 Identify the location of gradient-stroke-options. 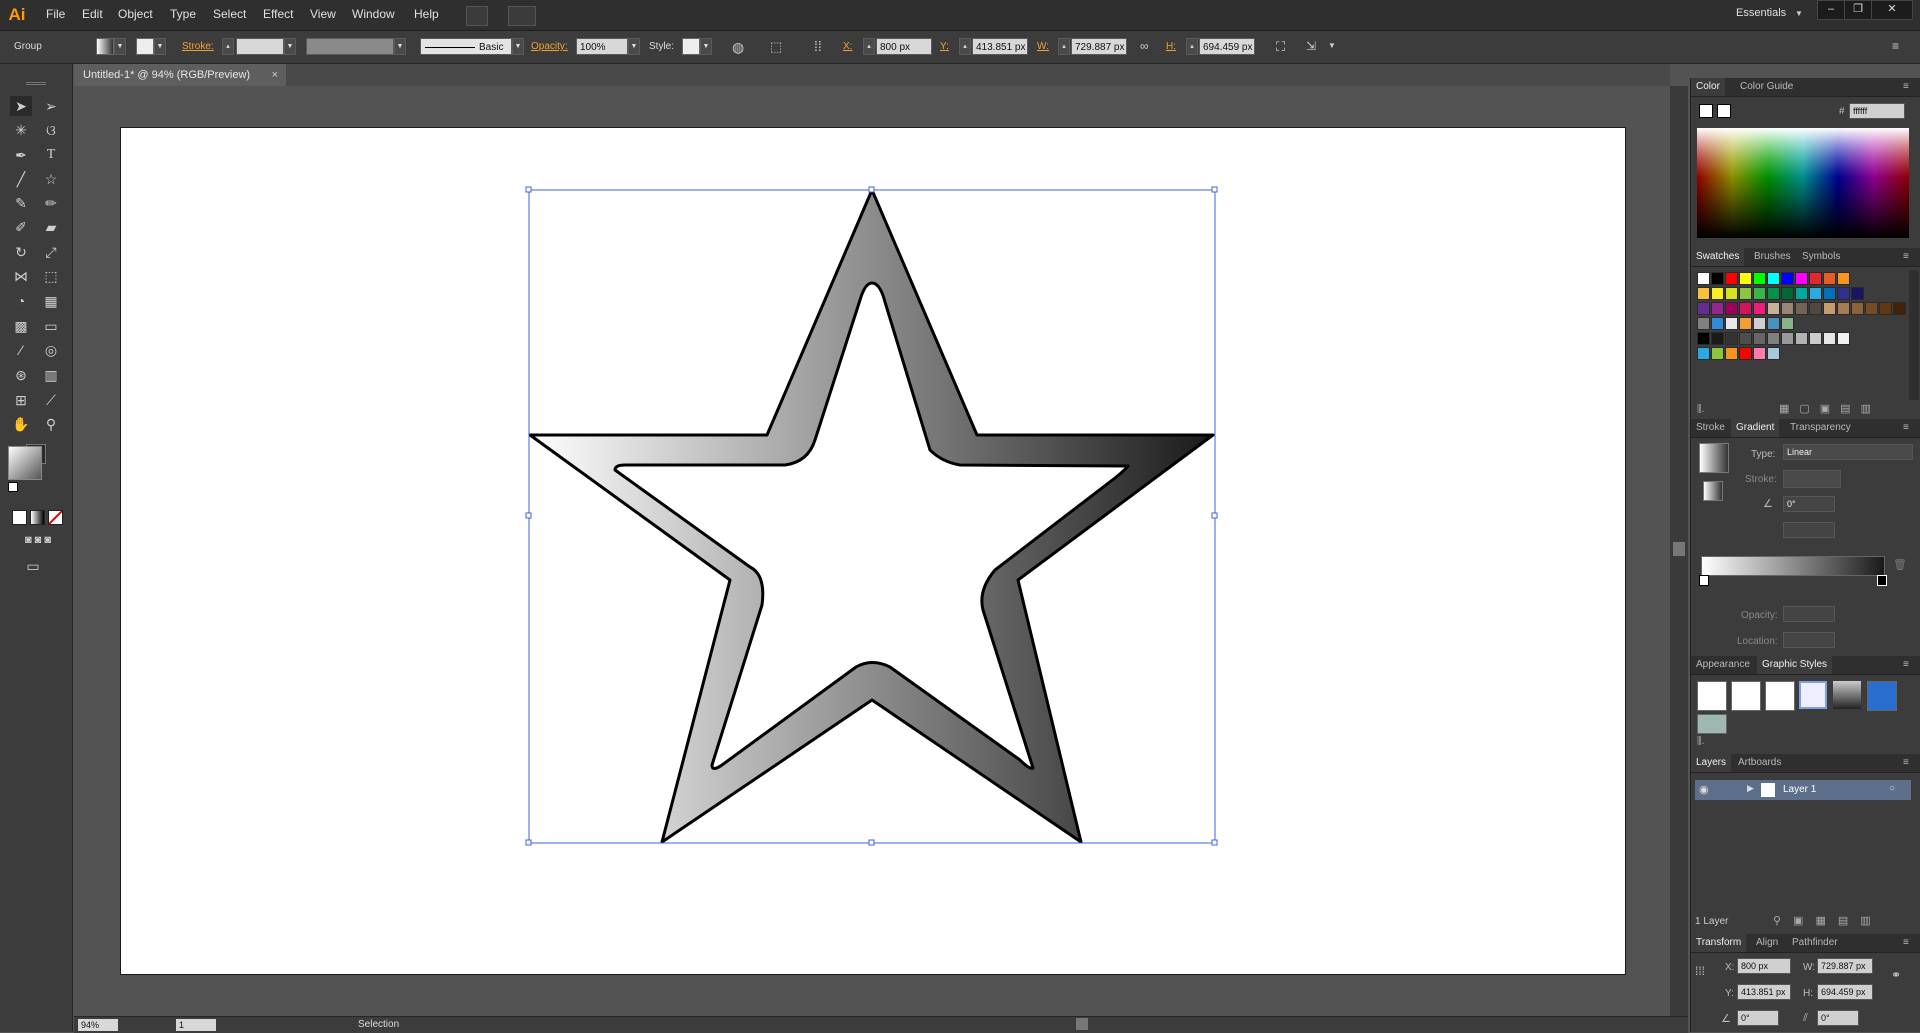
(1812, 479).